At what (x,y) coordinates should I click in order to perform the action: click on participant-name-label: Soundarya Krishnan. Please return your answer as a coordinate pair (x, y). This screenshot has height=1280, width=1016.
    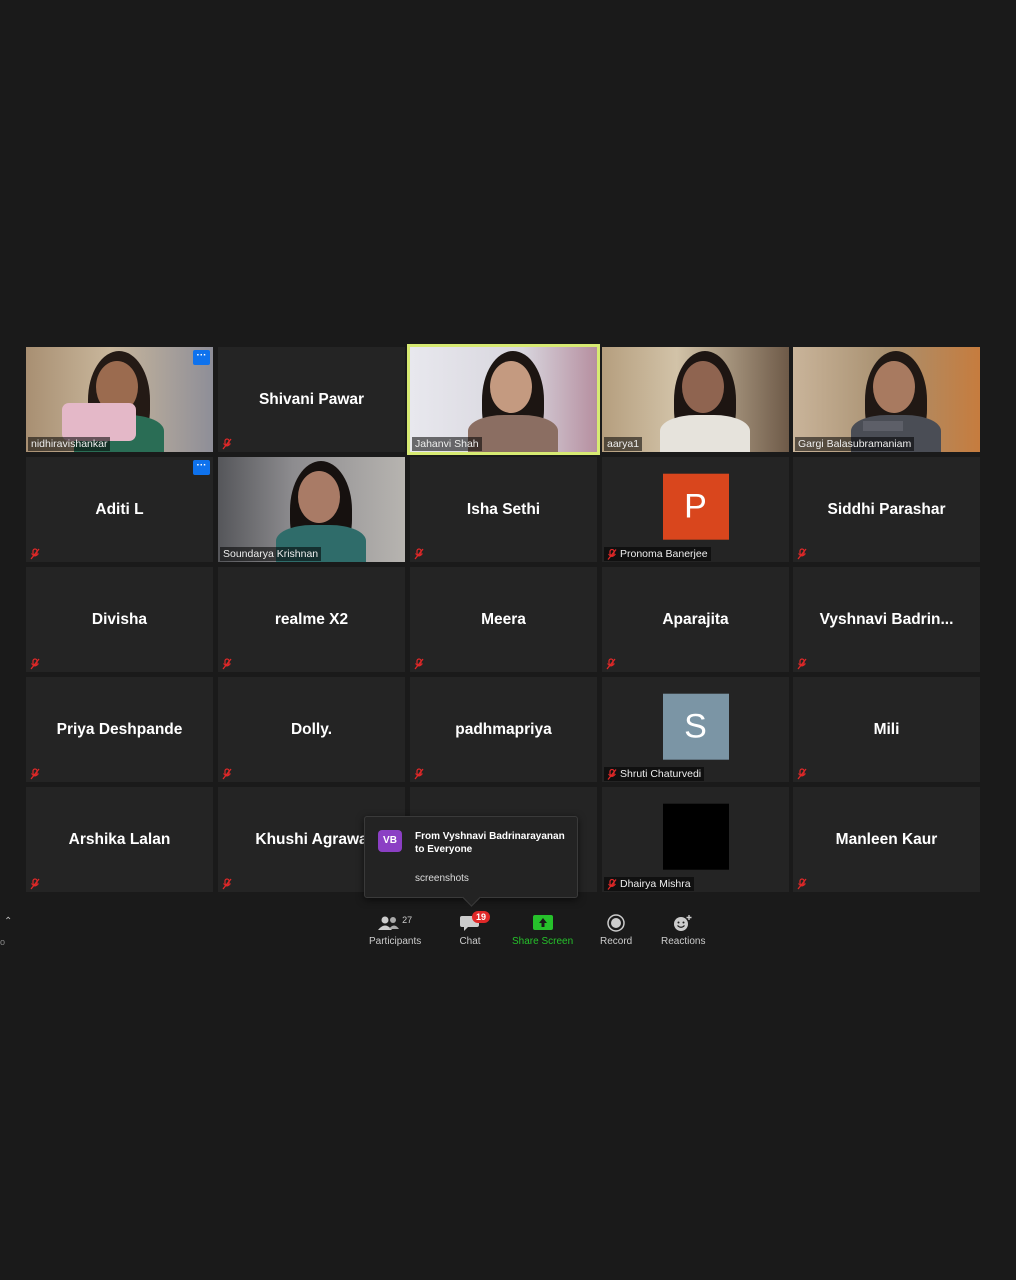
    Looking at the image, I should click on (271, 554).